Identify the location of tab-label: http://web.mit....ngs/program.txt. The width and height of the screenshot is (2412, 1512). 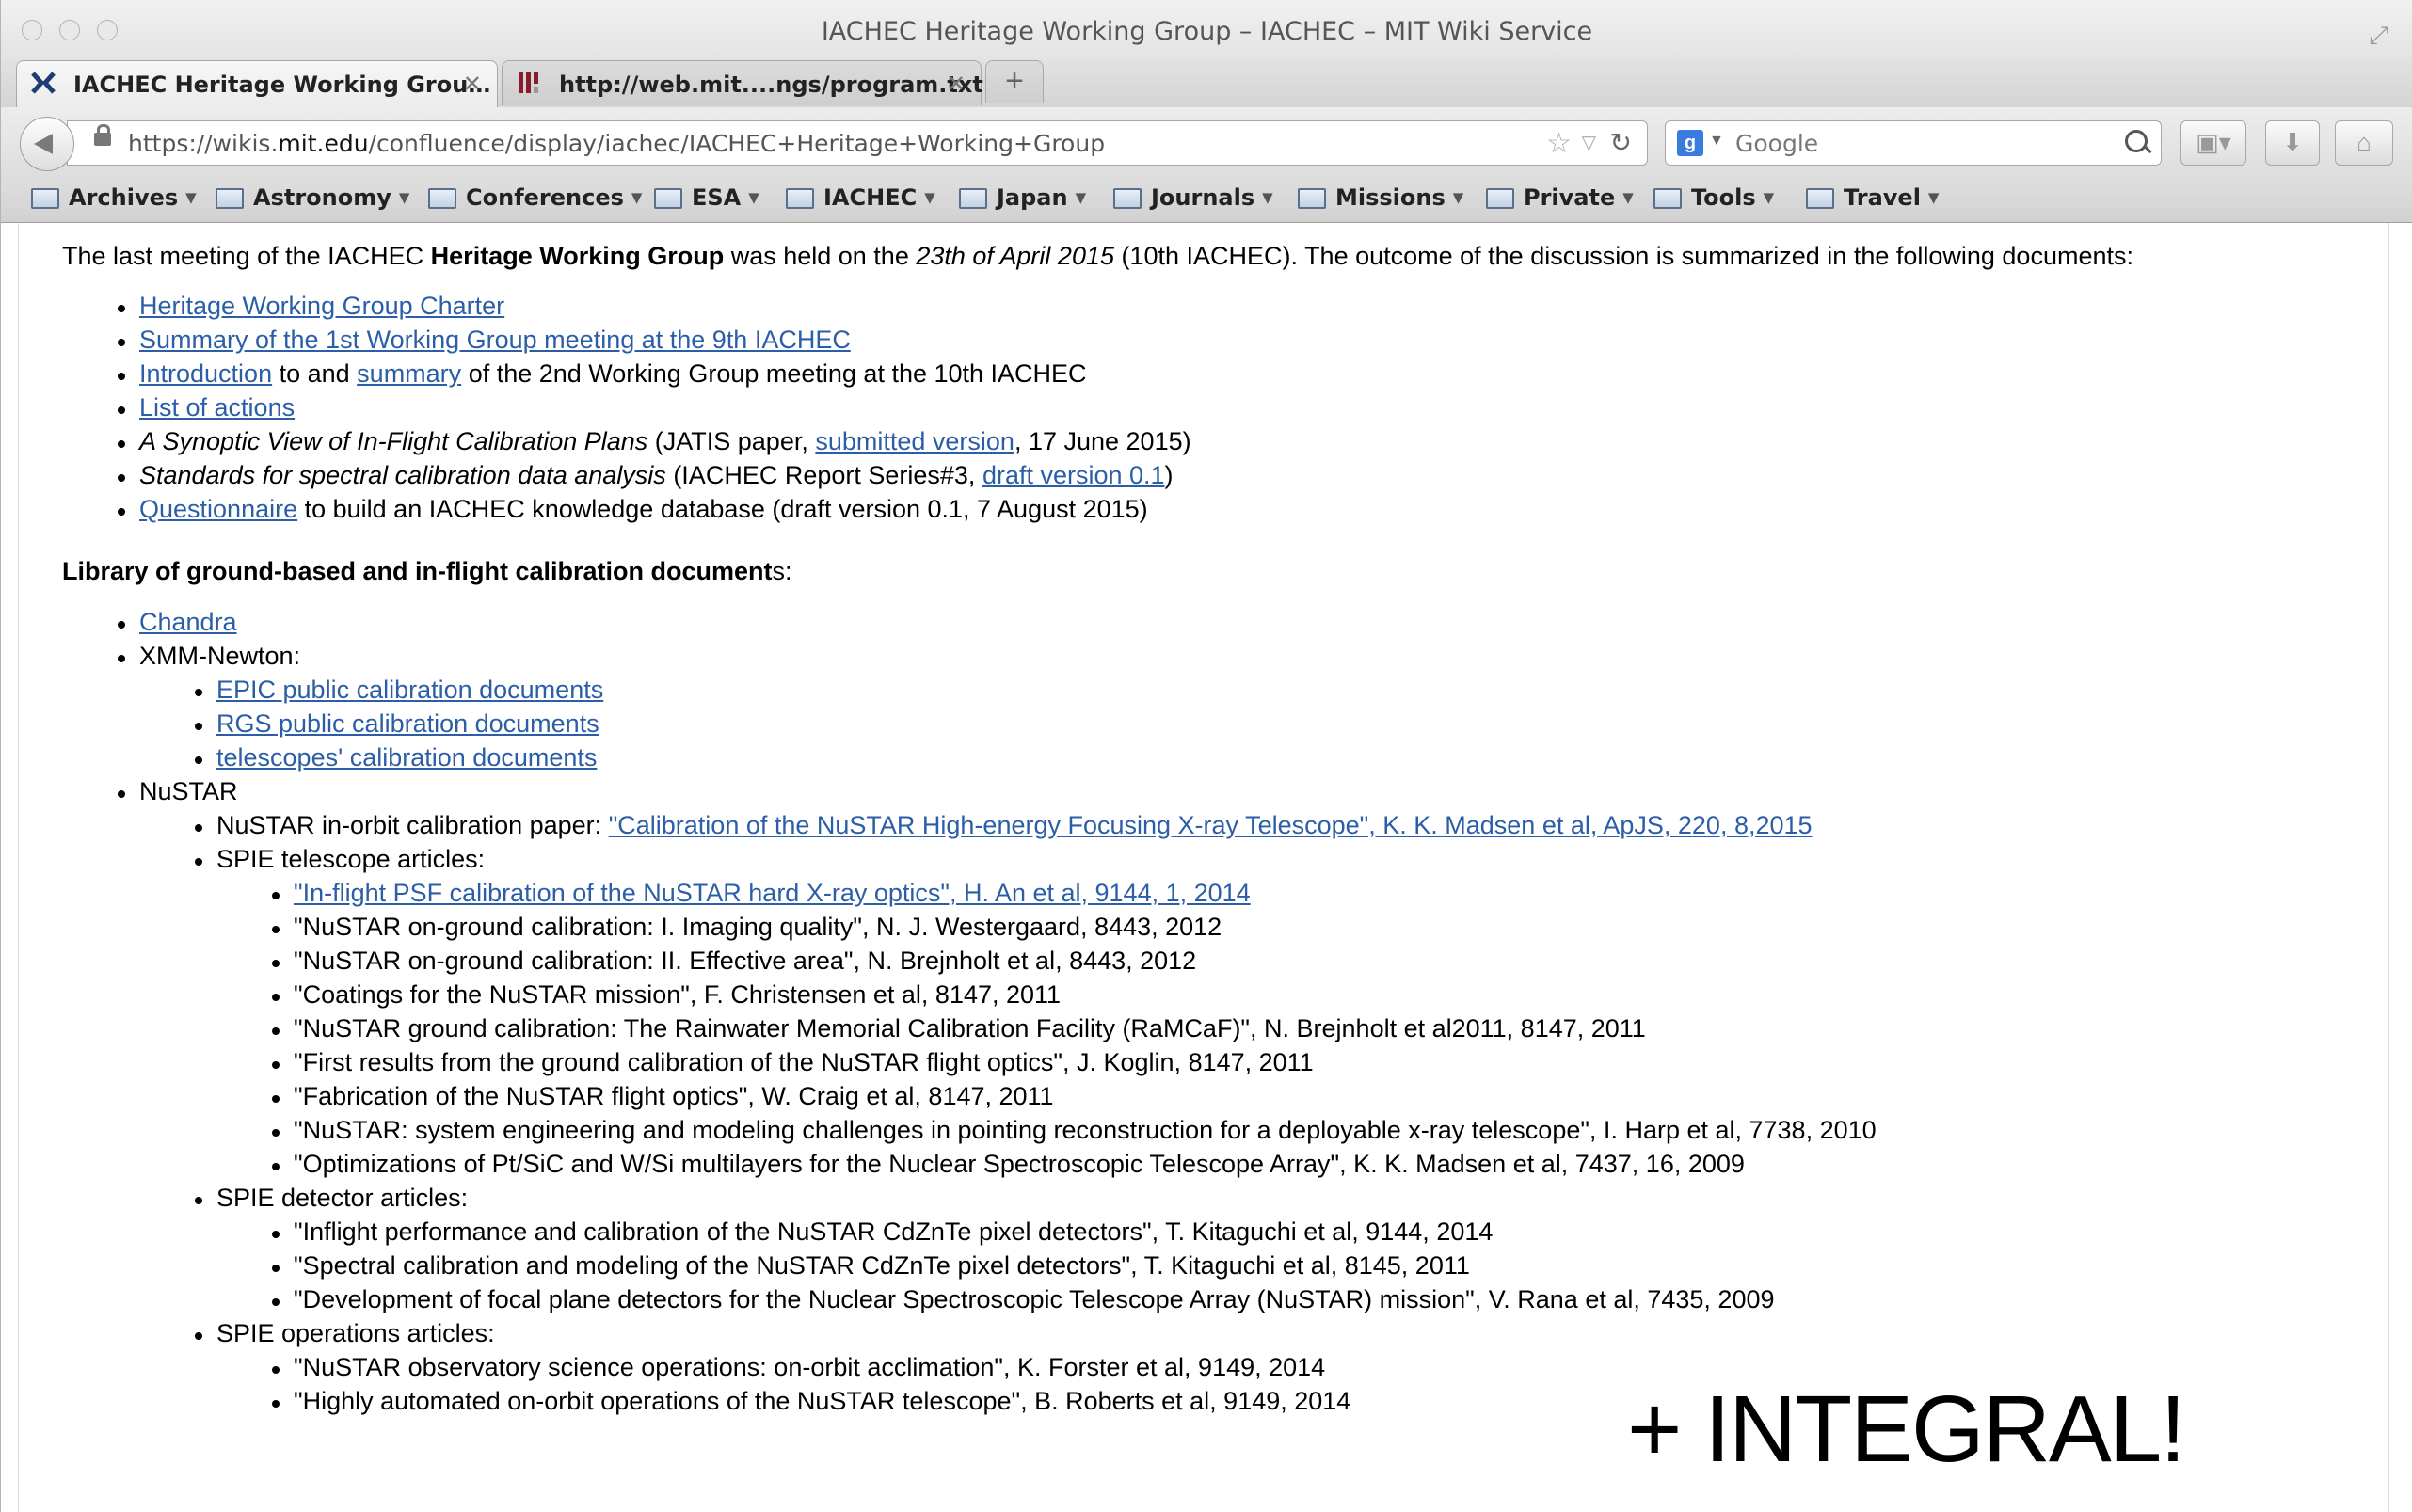
(771, 85).